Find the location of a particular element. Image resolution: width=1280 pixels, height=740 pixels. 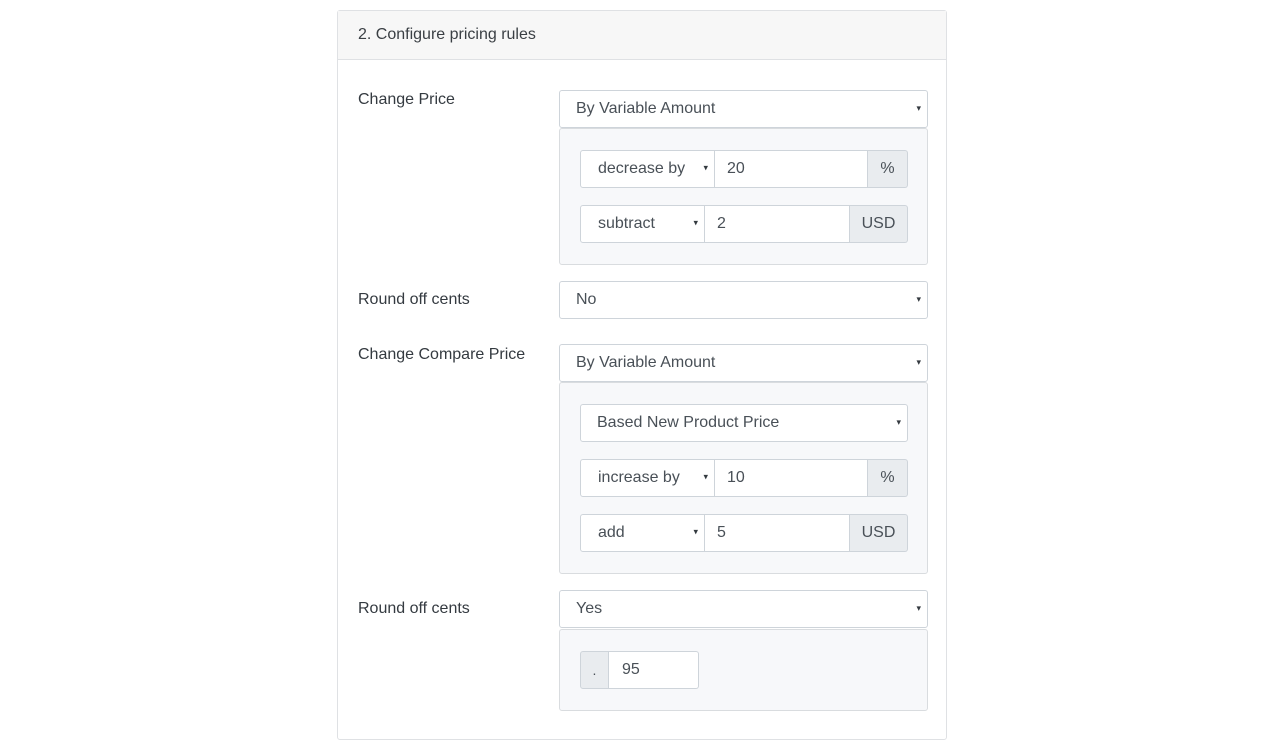

change-price-fixed-input: 2 is located at coordinates (777, 224).